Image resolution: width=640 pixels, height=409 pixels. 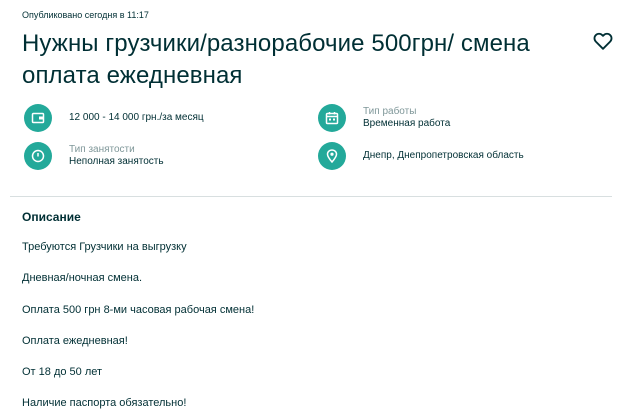 What do you see at coordinates (443, 155) in the screenshot?
I see `location-value: Днепр, Днепропетровская область` at bounding box center [443, 155].